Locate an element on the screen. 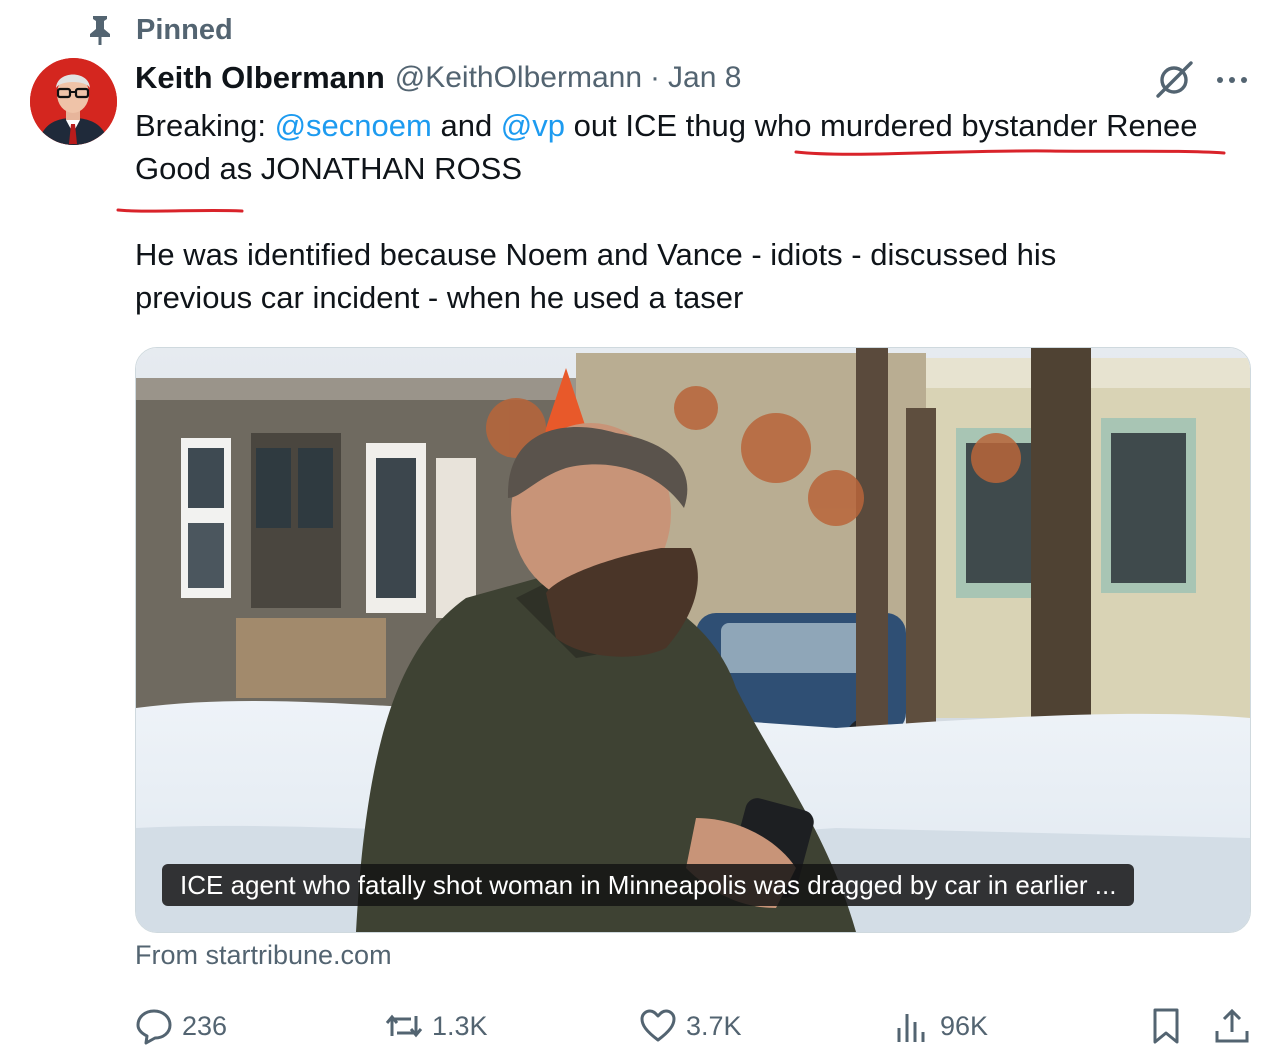 This screenshot has height=1064, width=1280. repost-icon is located at coordinates (404, 1026).